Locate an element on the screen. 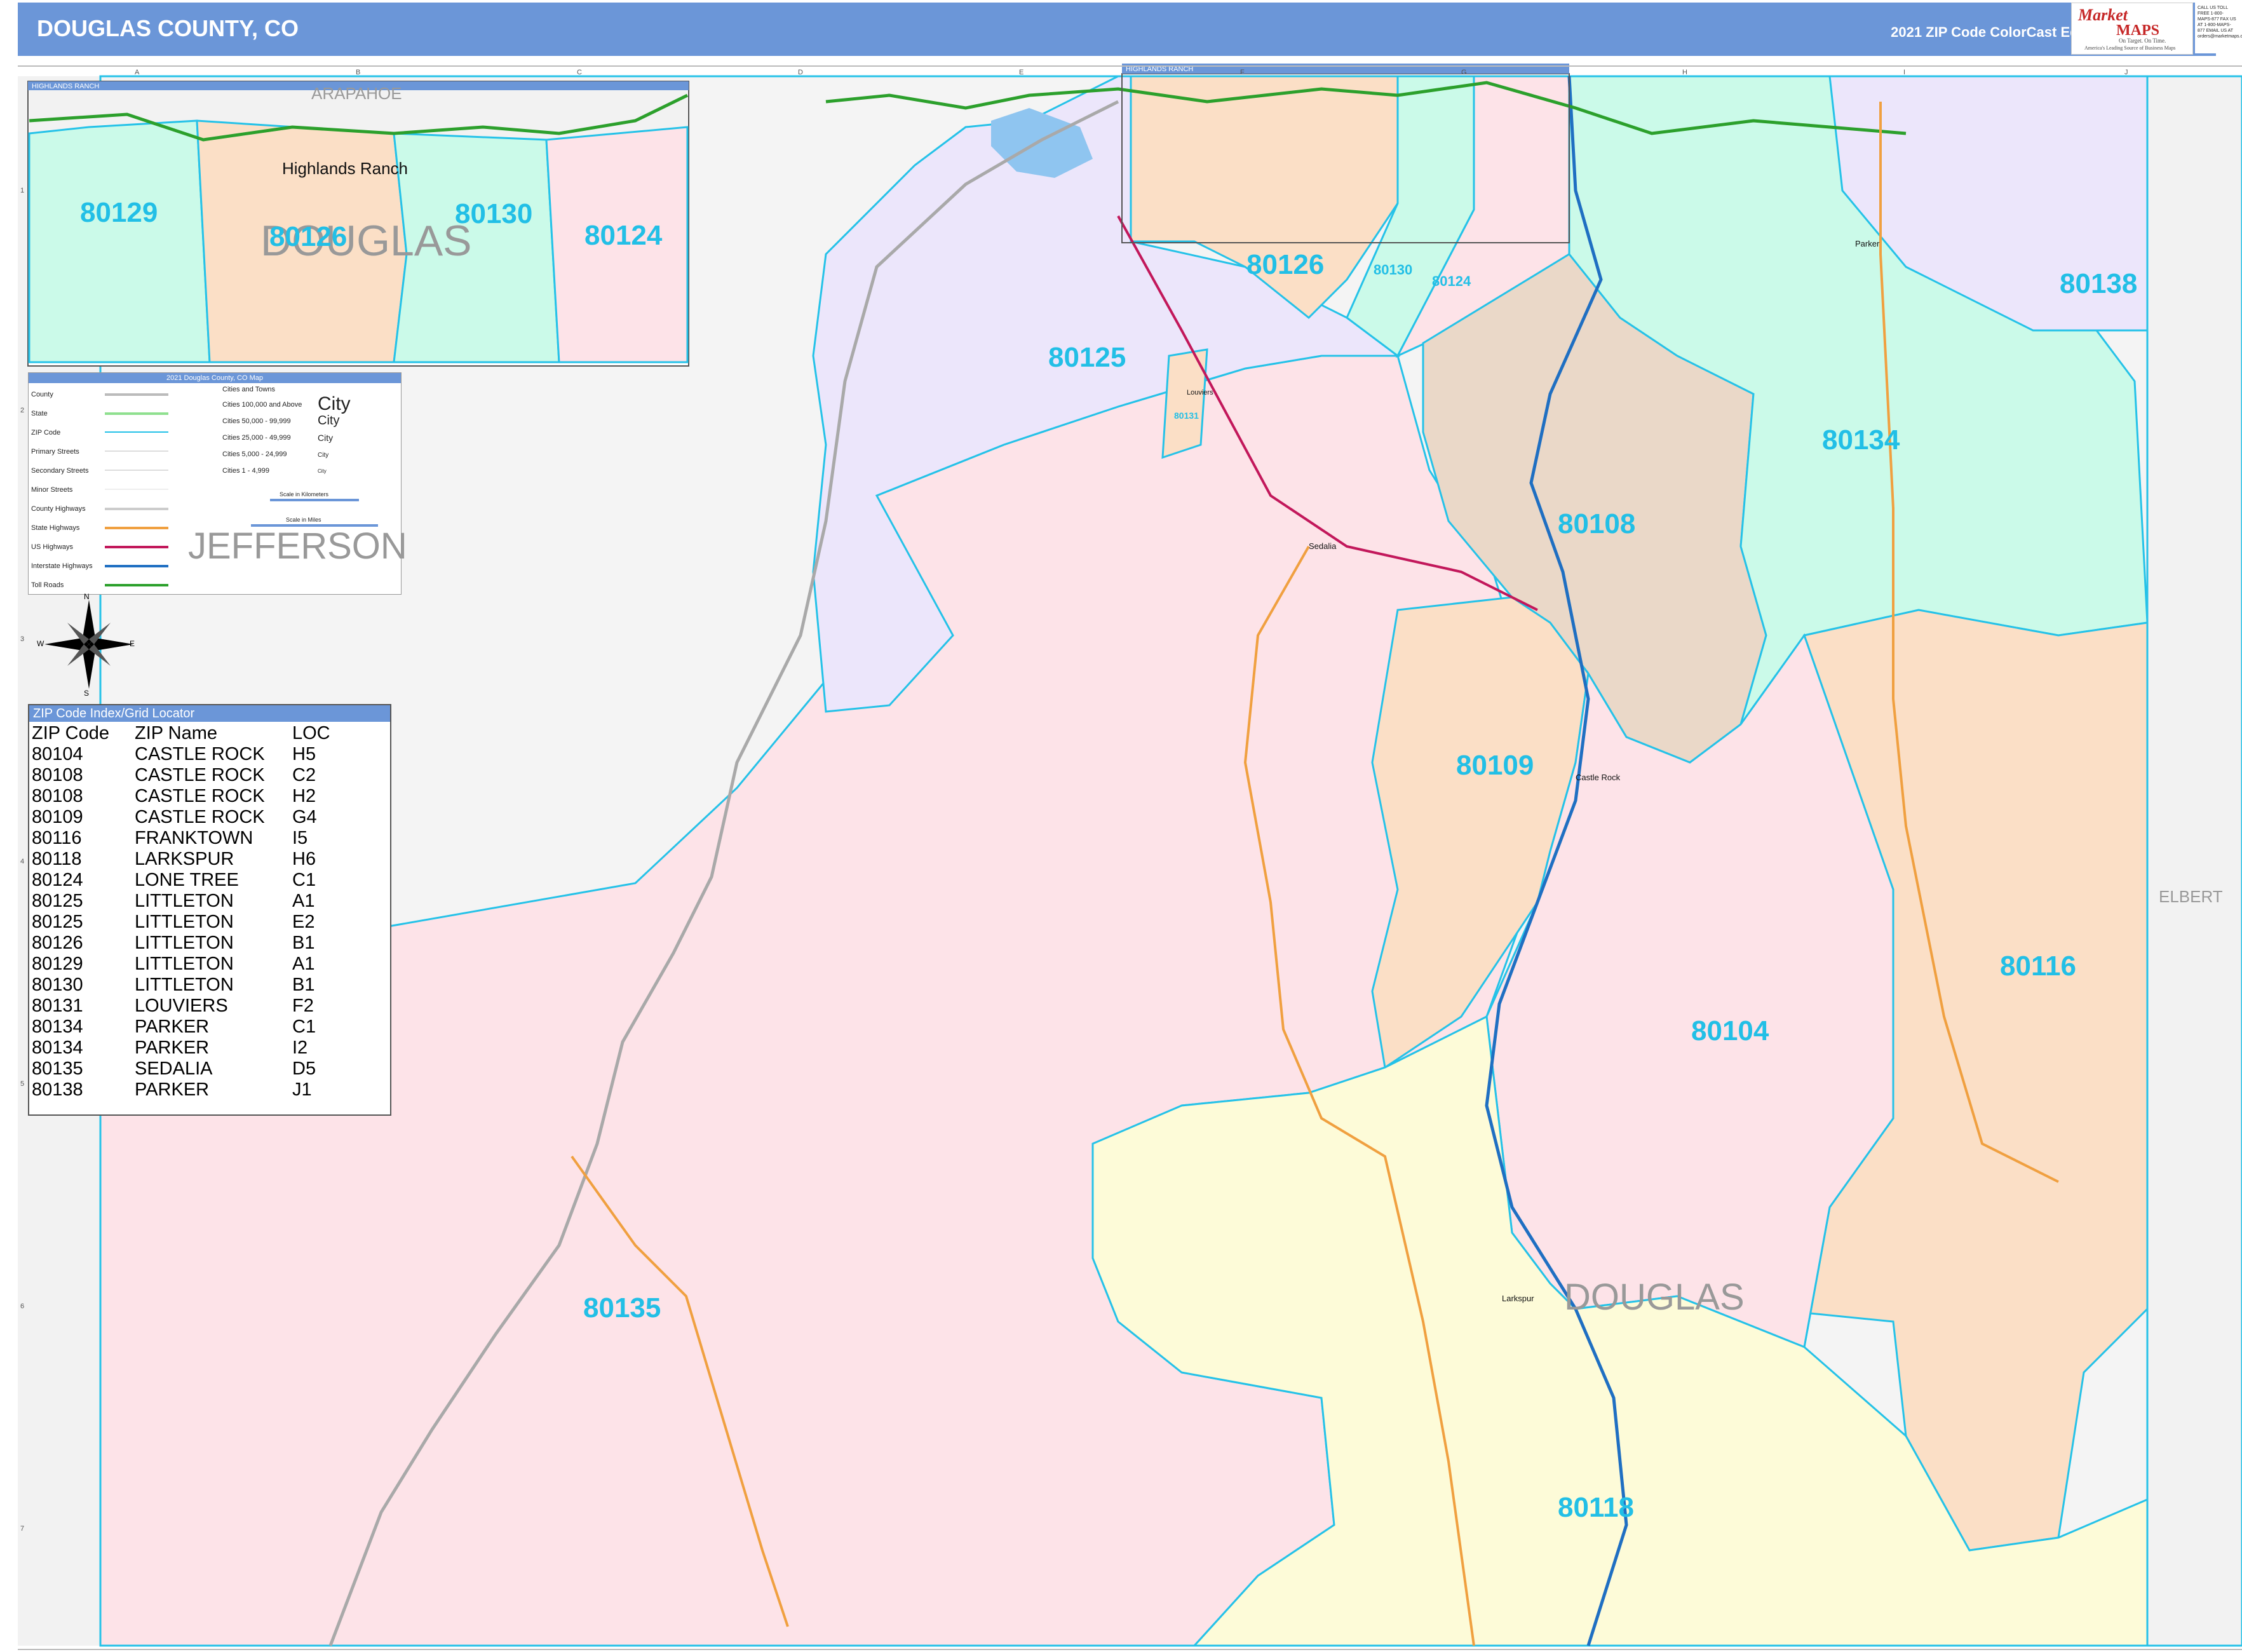 This screenshot has width=2242, height=1652. zip-index-row: 80125 LITTLETON A1 is located at coordinates (180, 902).